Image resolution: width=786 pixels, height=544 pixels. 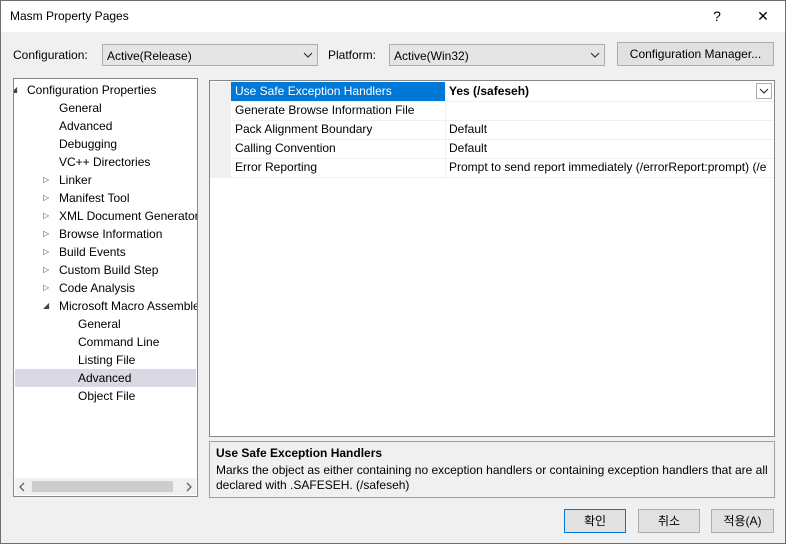 I want to click on property-row: Generate Browse Information File, so click(x=492, y=111).